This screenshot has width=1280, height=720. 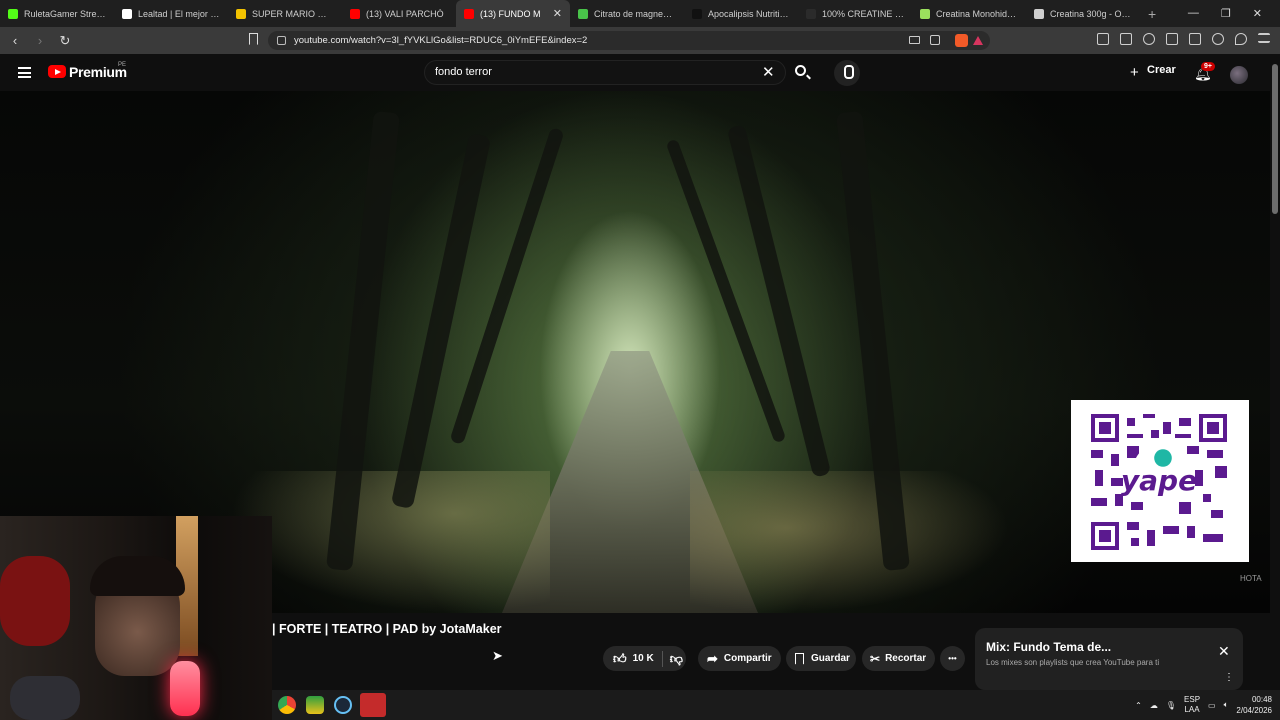 What do you see at coordinates (768, 72) in the screenshot?
I see `clear-search-icon: ✕` at bounding box center [768, 72].